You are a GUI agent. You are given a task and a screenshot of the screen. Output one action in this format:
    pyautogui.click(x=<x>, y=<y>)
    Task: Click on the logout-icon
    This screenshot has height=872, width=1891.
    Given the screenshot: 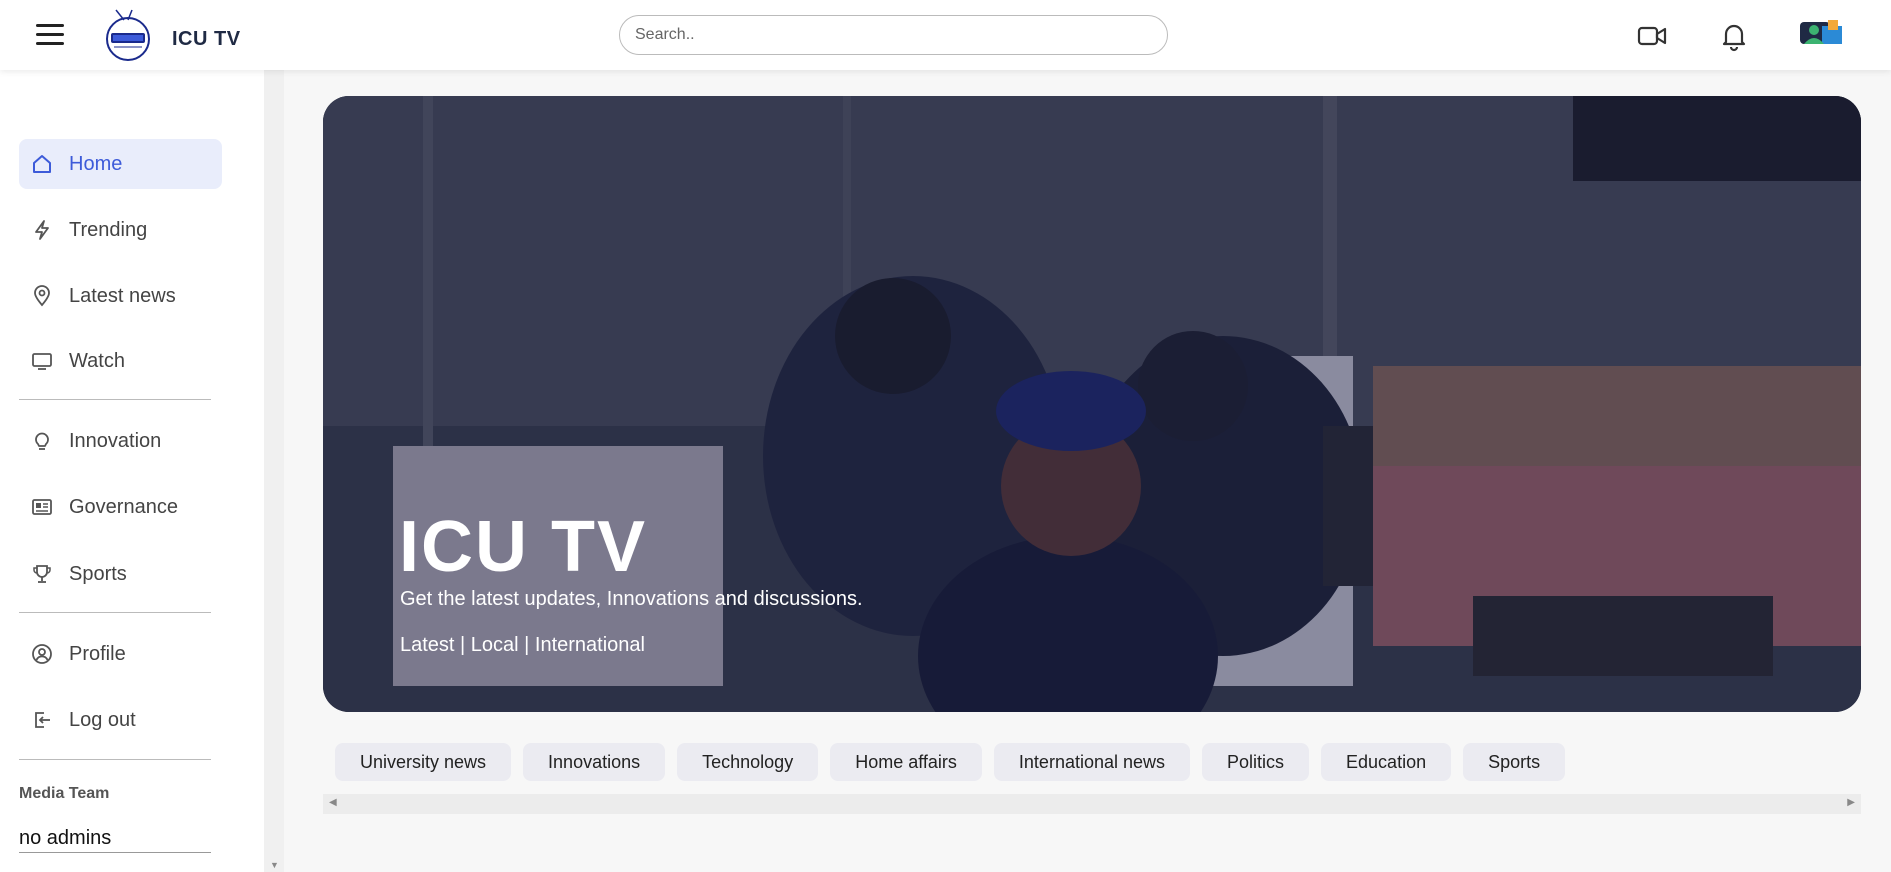 What is the action you would take?
    pyautogui.click(x=42, y=720)
    